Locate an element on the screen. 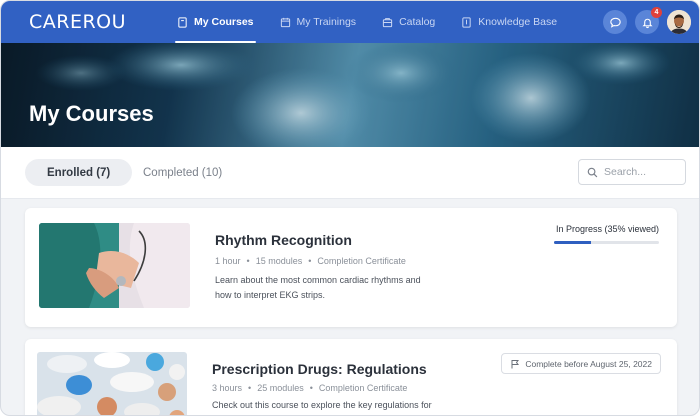 The image size is (700, 416). tab-enrolled: Enrolled (7) is located at coordinates (79, 172).